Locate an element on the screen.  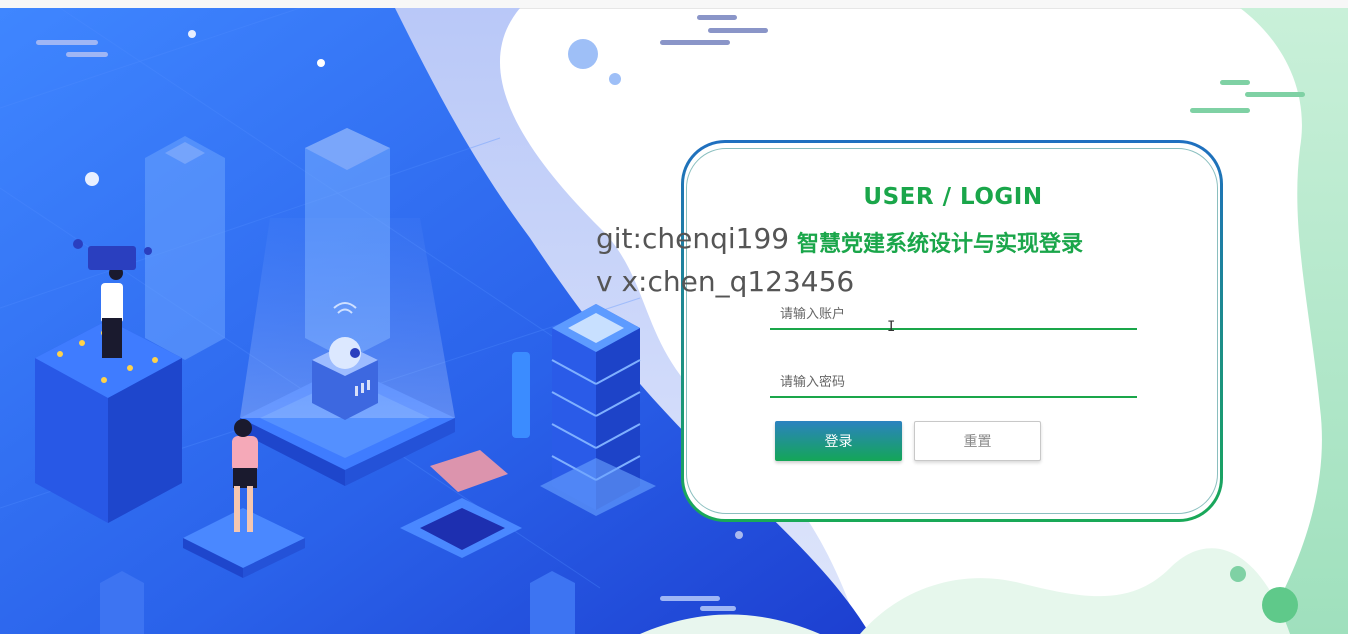
username-input is located at coordinates (953, 317).